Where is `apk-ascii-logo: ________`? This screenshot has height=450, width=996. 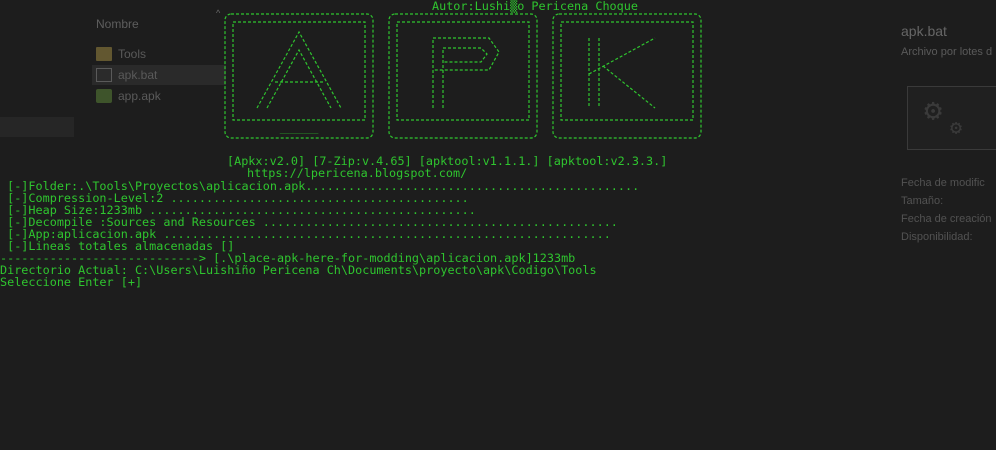 apk-ascii-logo: ________ is located at coordinates (461, 75).